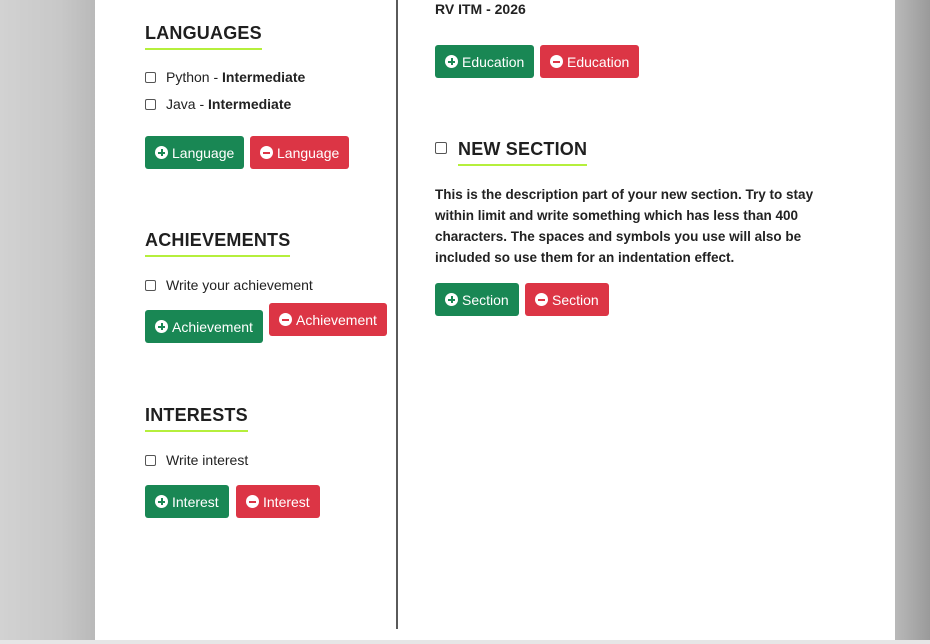 The image size is (930, 644). Describe the element at coordinates (480, 9) in the screenshot. I see `education-entry: RV ITM - 2026` at that location.